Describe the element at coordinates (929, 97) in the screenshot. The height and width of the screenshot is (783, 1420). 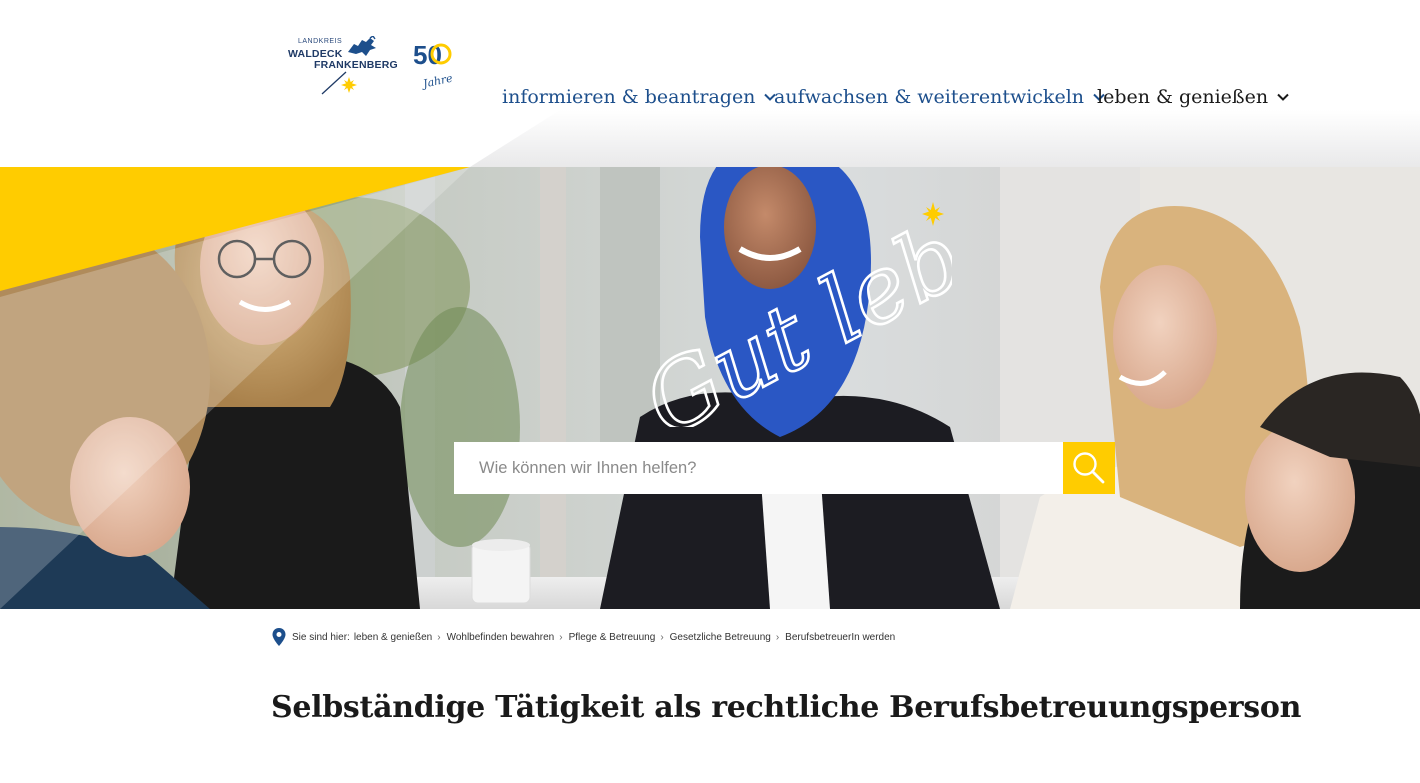
I see `nav-item-label: aufwachsen & weiterentwickeln` at that location.